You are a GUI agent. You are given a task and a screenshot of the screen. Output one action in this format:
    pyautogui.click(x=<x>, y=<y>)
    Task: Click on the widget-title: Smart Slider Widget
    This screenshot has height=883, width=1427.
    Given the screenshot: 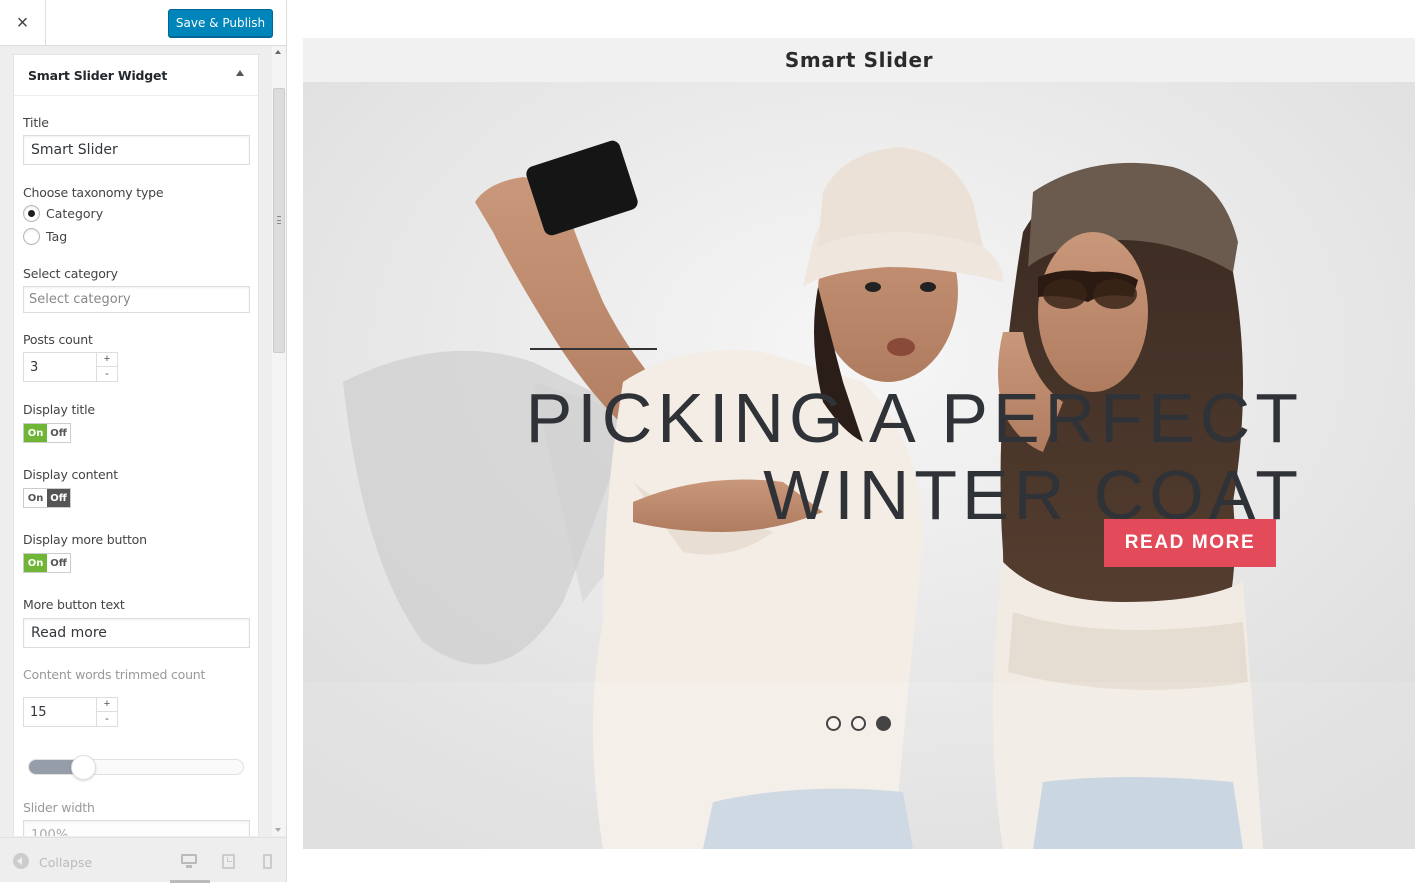 What is the action you would take?
    pyautogui.click(x=98, y=75)
    